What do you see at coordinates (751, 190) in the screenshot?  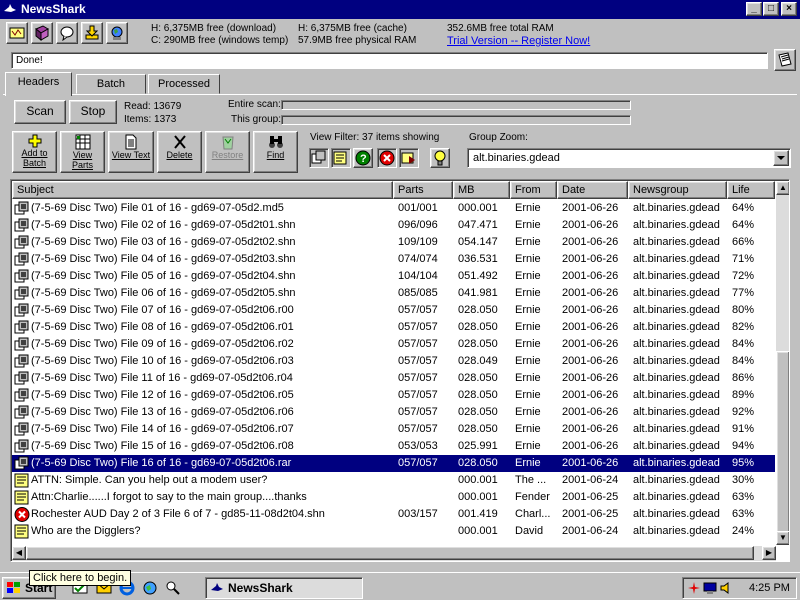 I see `column-header-life: Life` at bounding box center [751, 190].